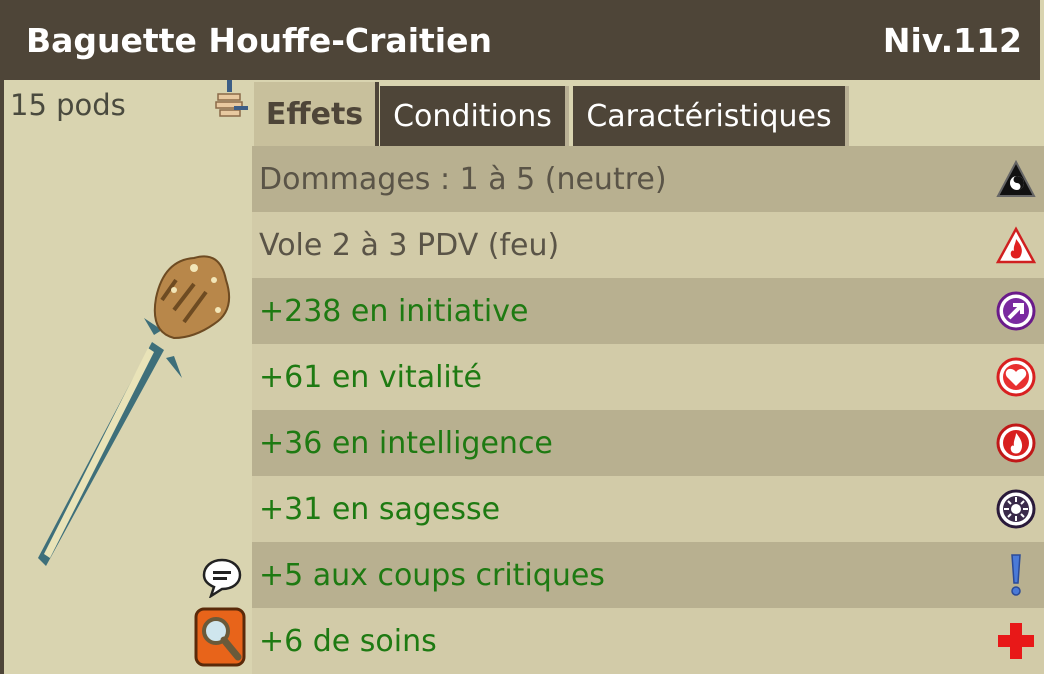 Image resolution: width=1044 pixels, height=674 pixels. I want to click on neutral-element-icon, so click(1016, 179).